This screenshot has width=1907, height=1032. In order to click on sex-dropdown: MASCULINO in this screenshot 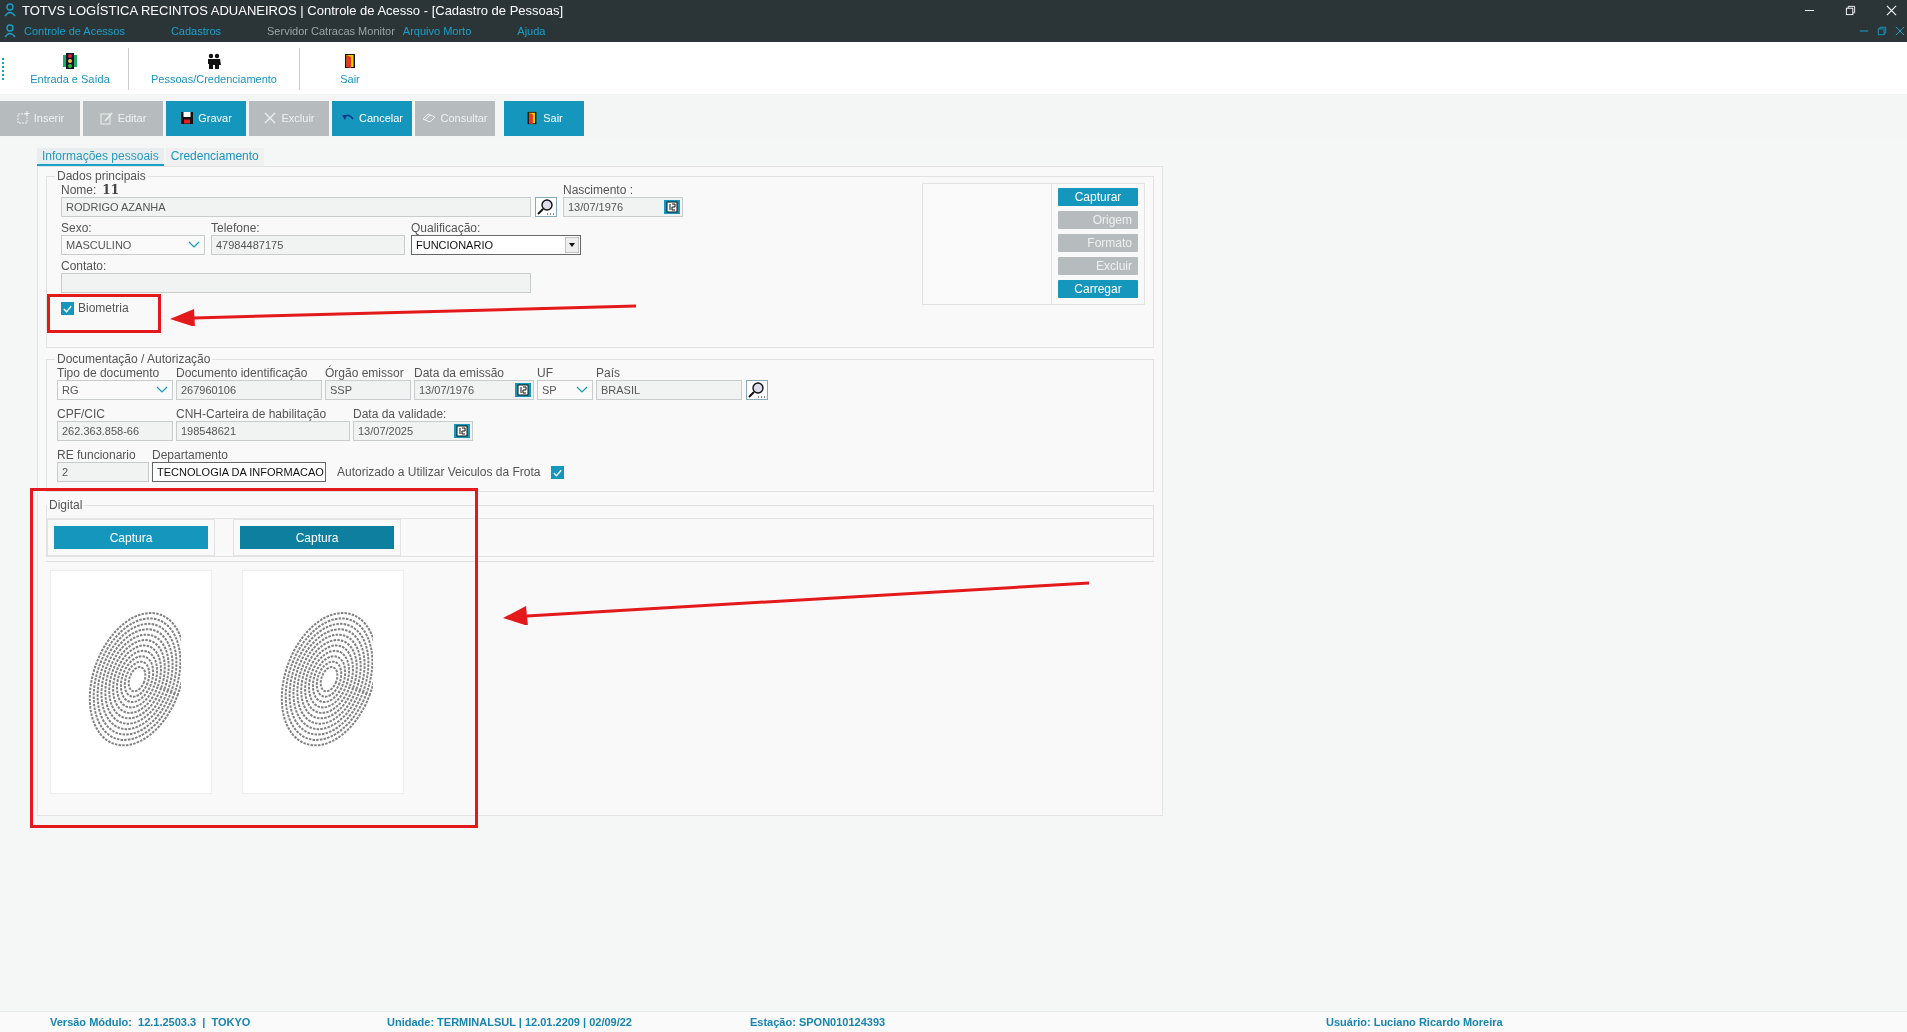, I will do `click(133, 245)`.